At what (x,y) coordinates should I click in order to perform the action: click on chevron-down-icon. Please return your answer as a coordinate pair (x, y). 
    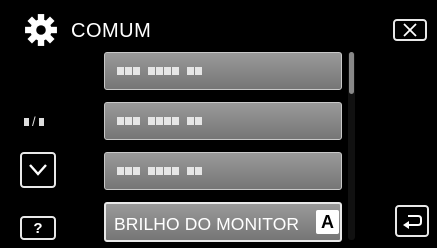
    Looking at the image, I should click on (38, 170).